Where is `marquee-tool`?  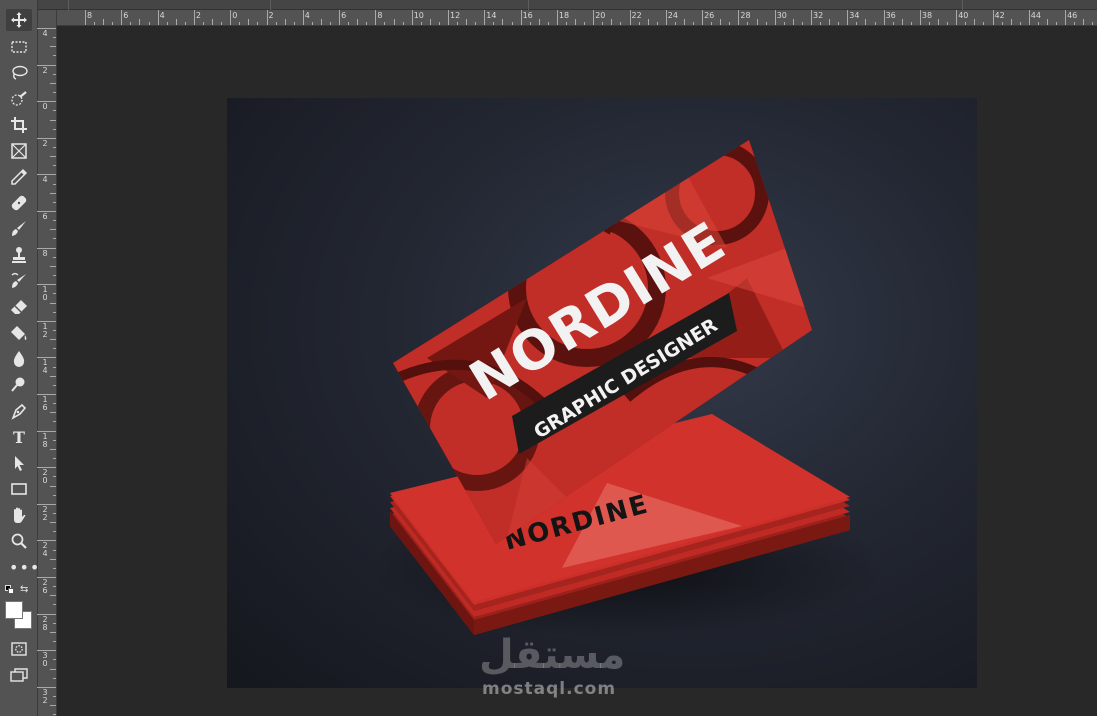
marquee-tool is located at coordinates (19, 47).